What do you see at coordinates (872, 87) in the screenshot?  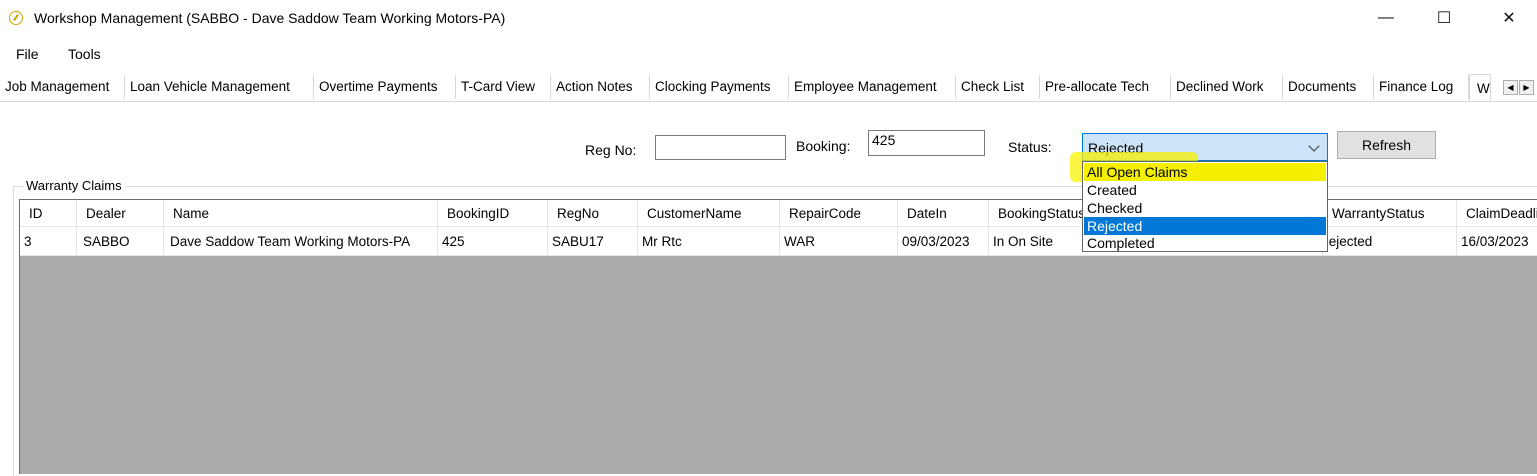 I see `tab-employee-management: Employee Management` at bounding box center [872, 87].